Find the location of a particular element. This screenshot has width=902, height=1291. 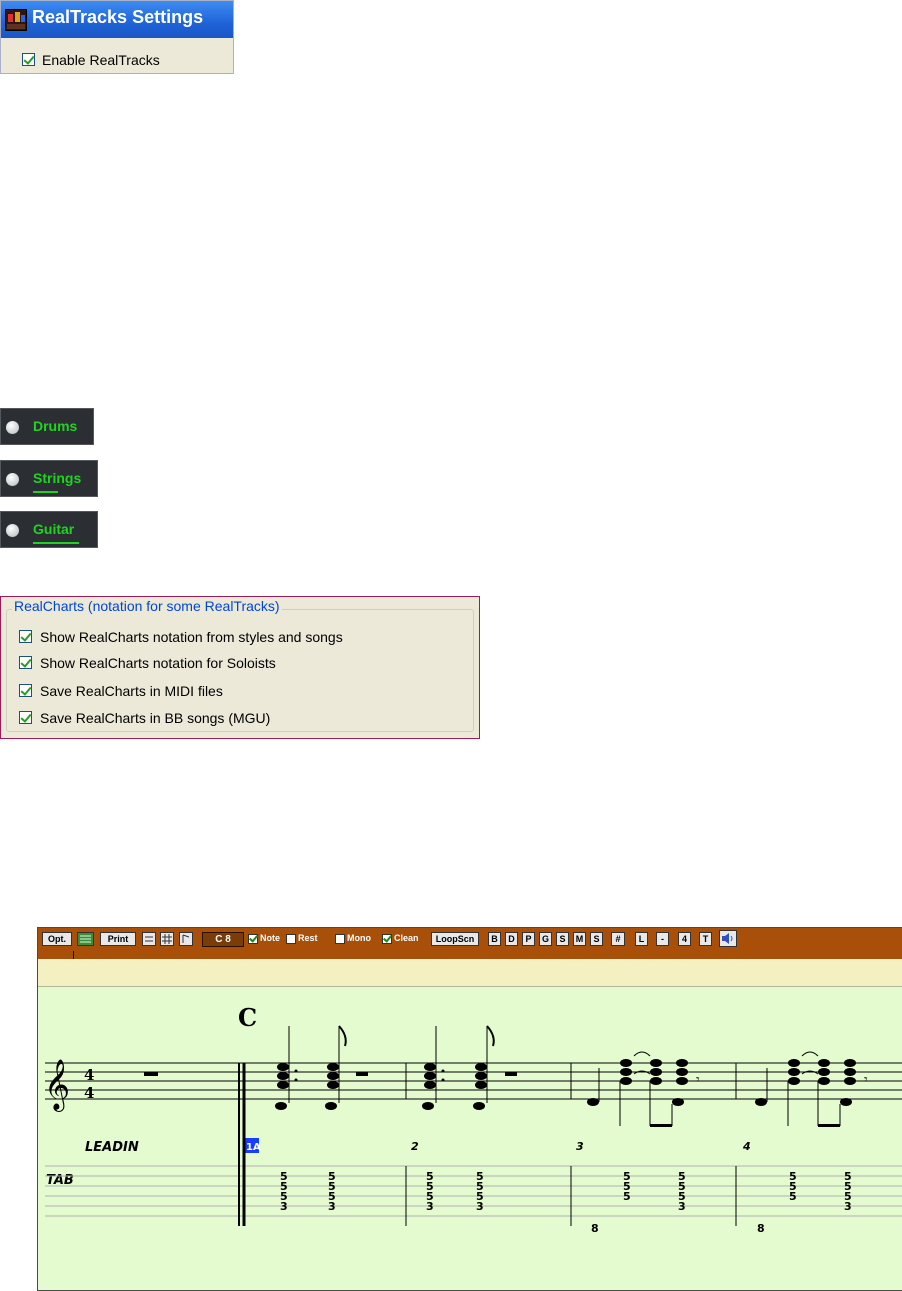

show-realcharts-soloists-label: Show RealCharts notation for Soloists is located at coordinates (158, 663).